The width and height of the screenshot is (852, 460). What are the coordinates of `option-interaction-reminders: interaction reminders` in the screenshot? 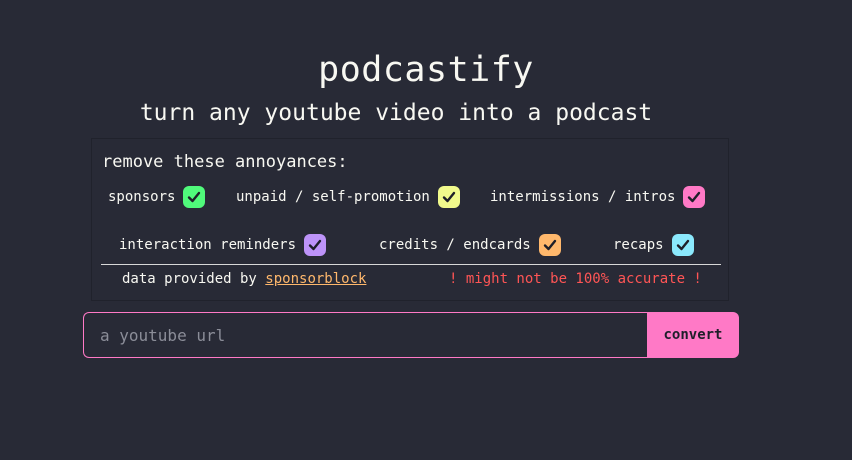 It's located at (223, 245).